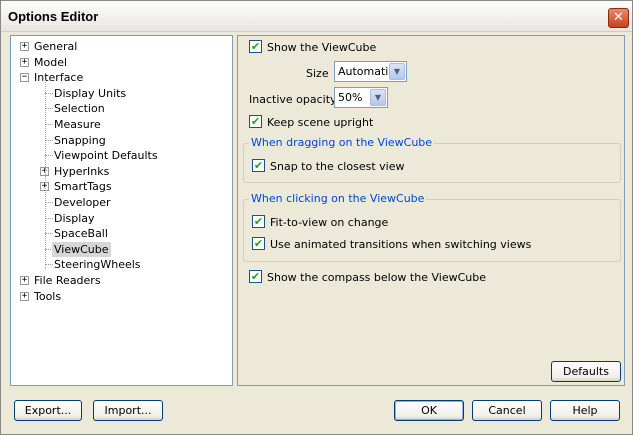 The width and height of the screenshot is (633, 435). I want to click on show-viewcube-label: Show the ViewCube, so click(322, 47).